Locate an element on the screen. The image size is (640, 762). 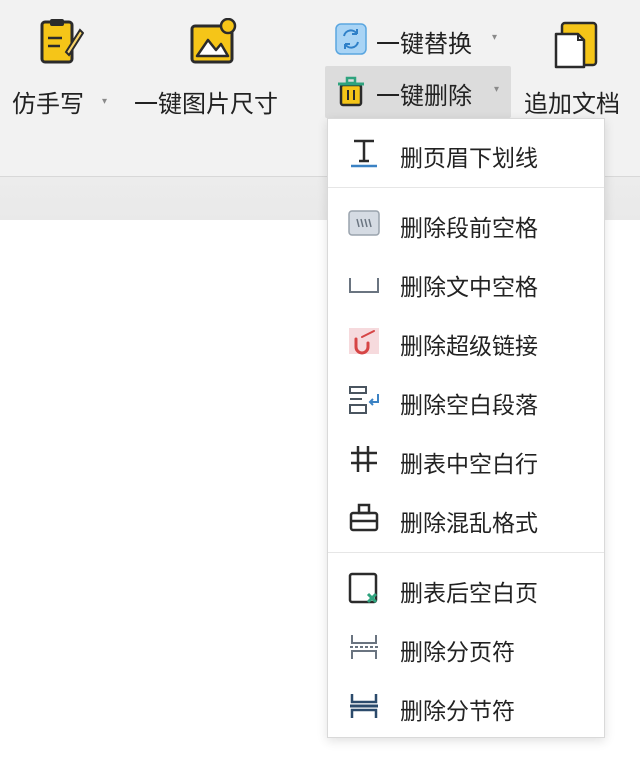
menu-item-remove-blank-table-row: 删表中空白行 is located at coordinates (466, 459).